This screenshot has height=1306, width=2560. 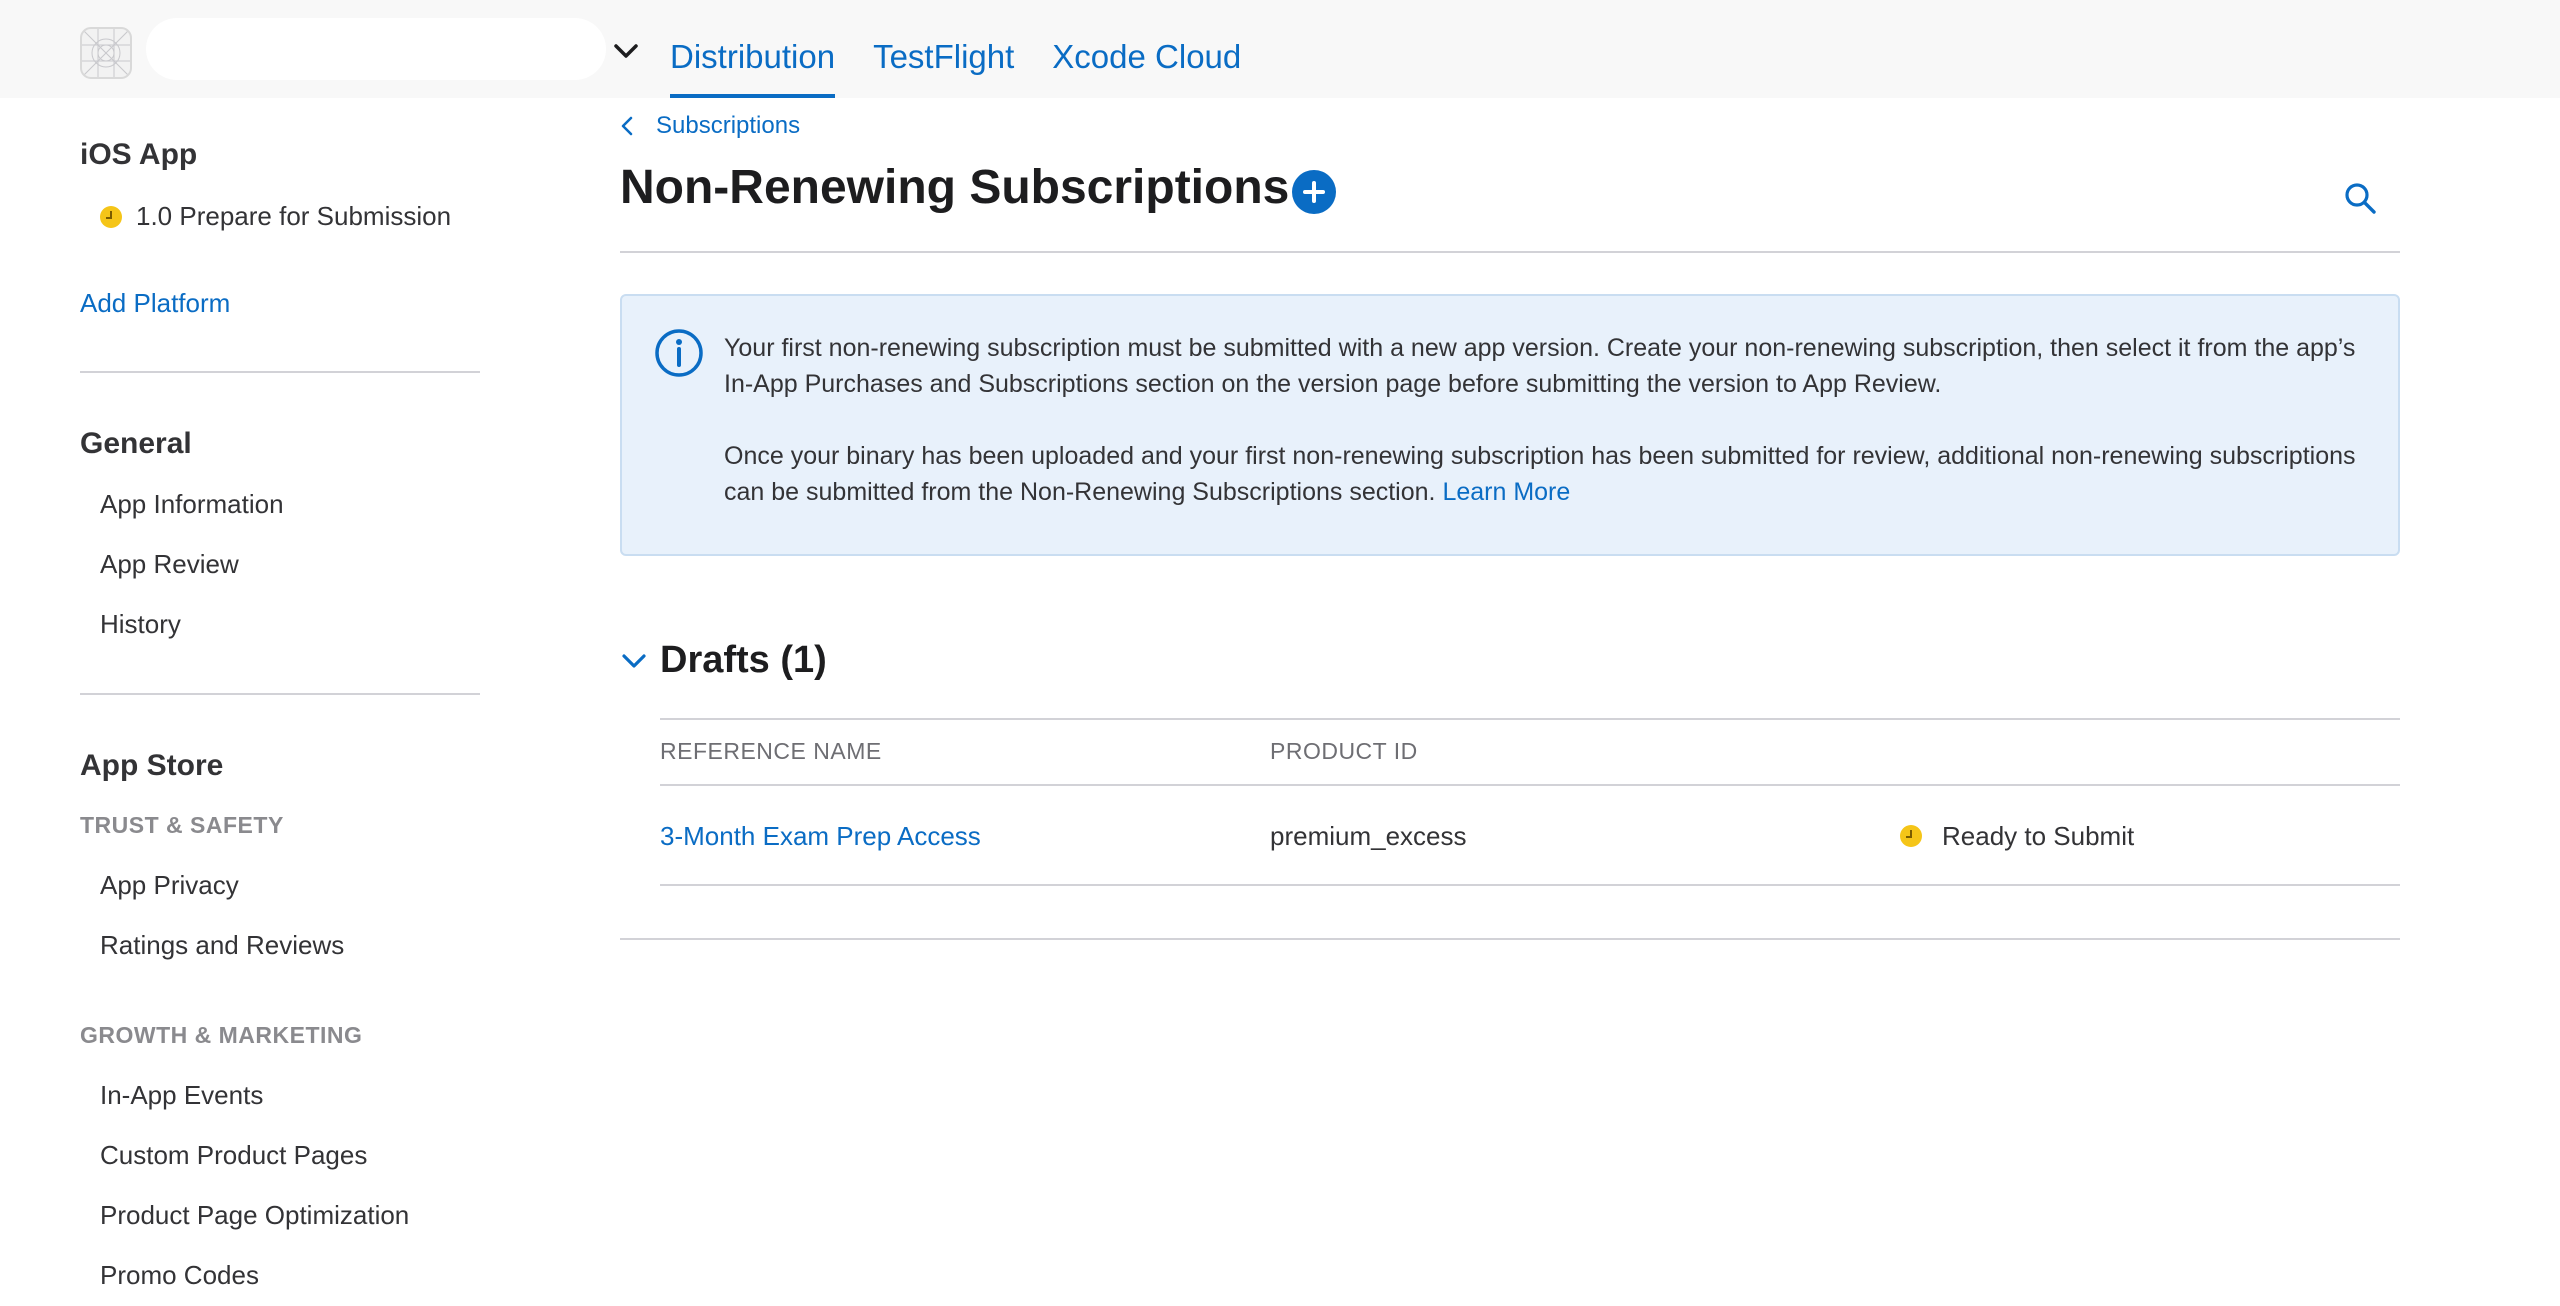 What do you see at coordinates (376, 49) in the screenshot?
I see `app-selector` at bounding box center [376, 49].